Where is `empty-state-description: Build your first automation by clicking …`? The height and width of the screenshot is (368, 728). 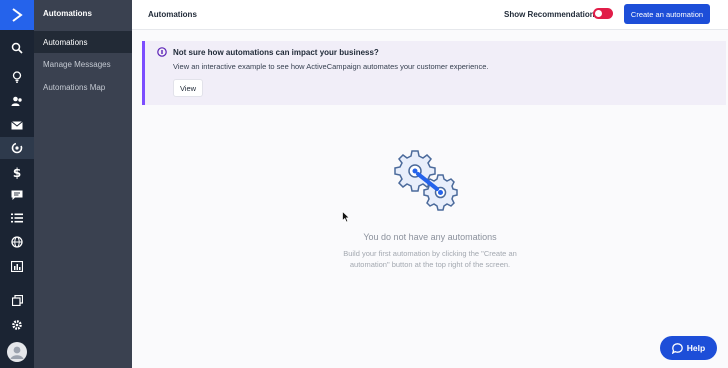
empty-state-description: Build your first automation by clicking … is located at coordinates (430, 259).